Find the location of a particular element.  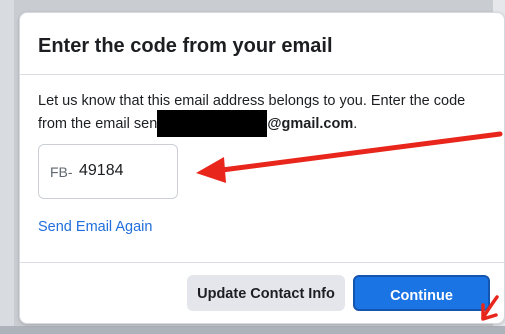

instructions-line-2-suffix: . is located at coordinates (355, 124).